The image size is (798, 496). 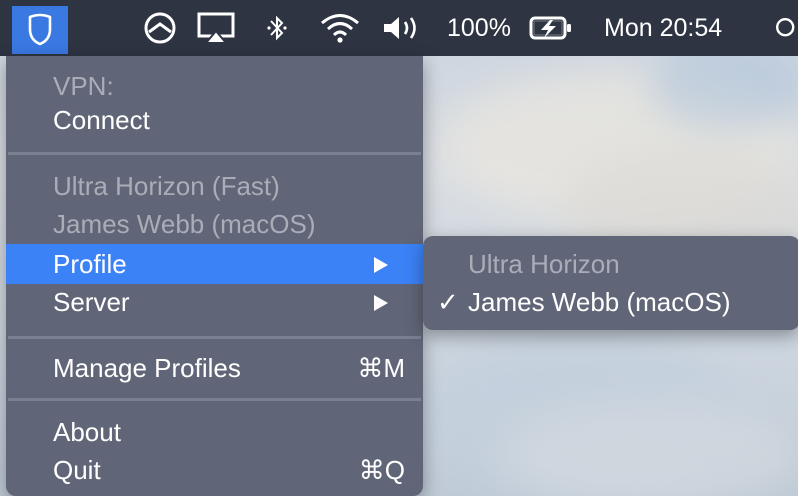 I want to click on quit-shortcut: ⌘Q, so click(x=381, y=470).